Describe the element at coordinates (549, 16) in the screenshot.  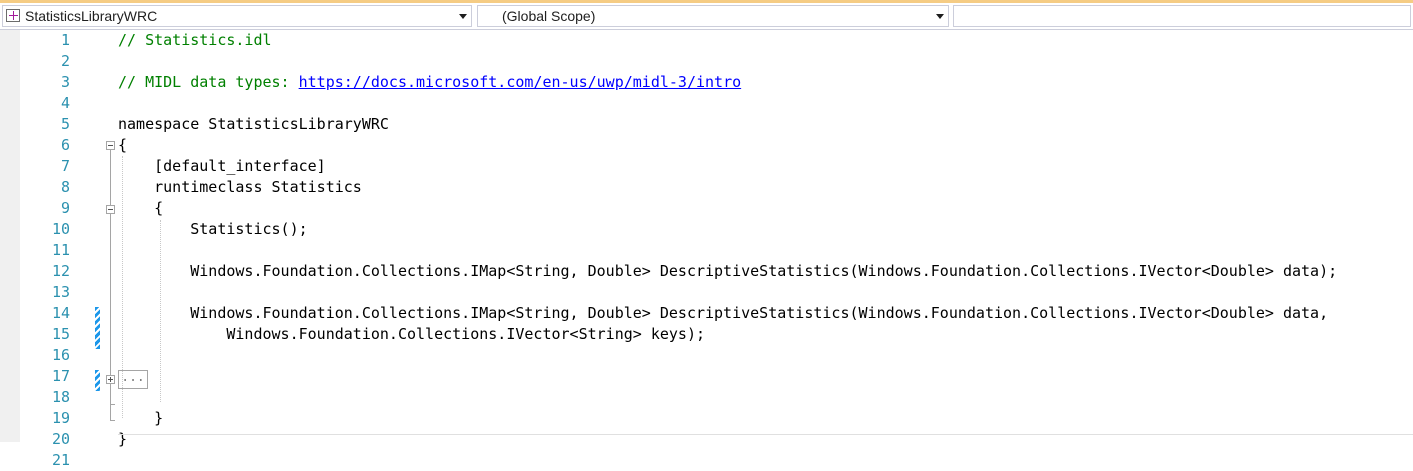
I see `scope-dropdown-label: (Global Scope)` at that location.